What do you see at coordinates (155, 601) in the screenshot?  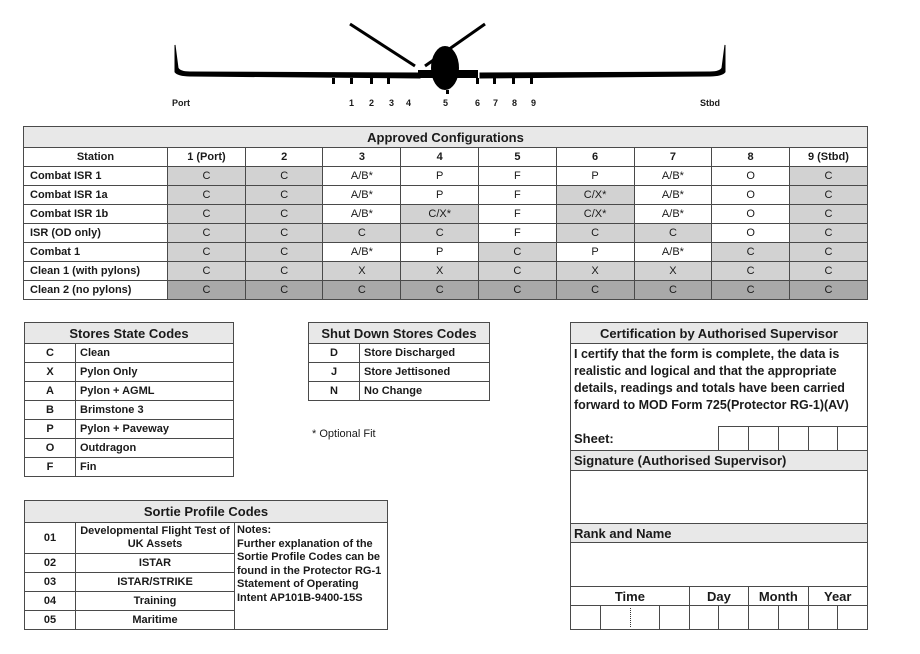 I see `sortie-description: Training` at bounding box center [155, 601].